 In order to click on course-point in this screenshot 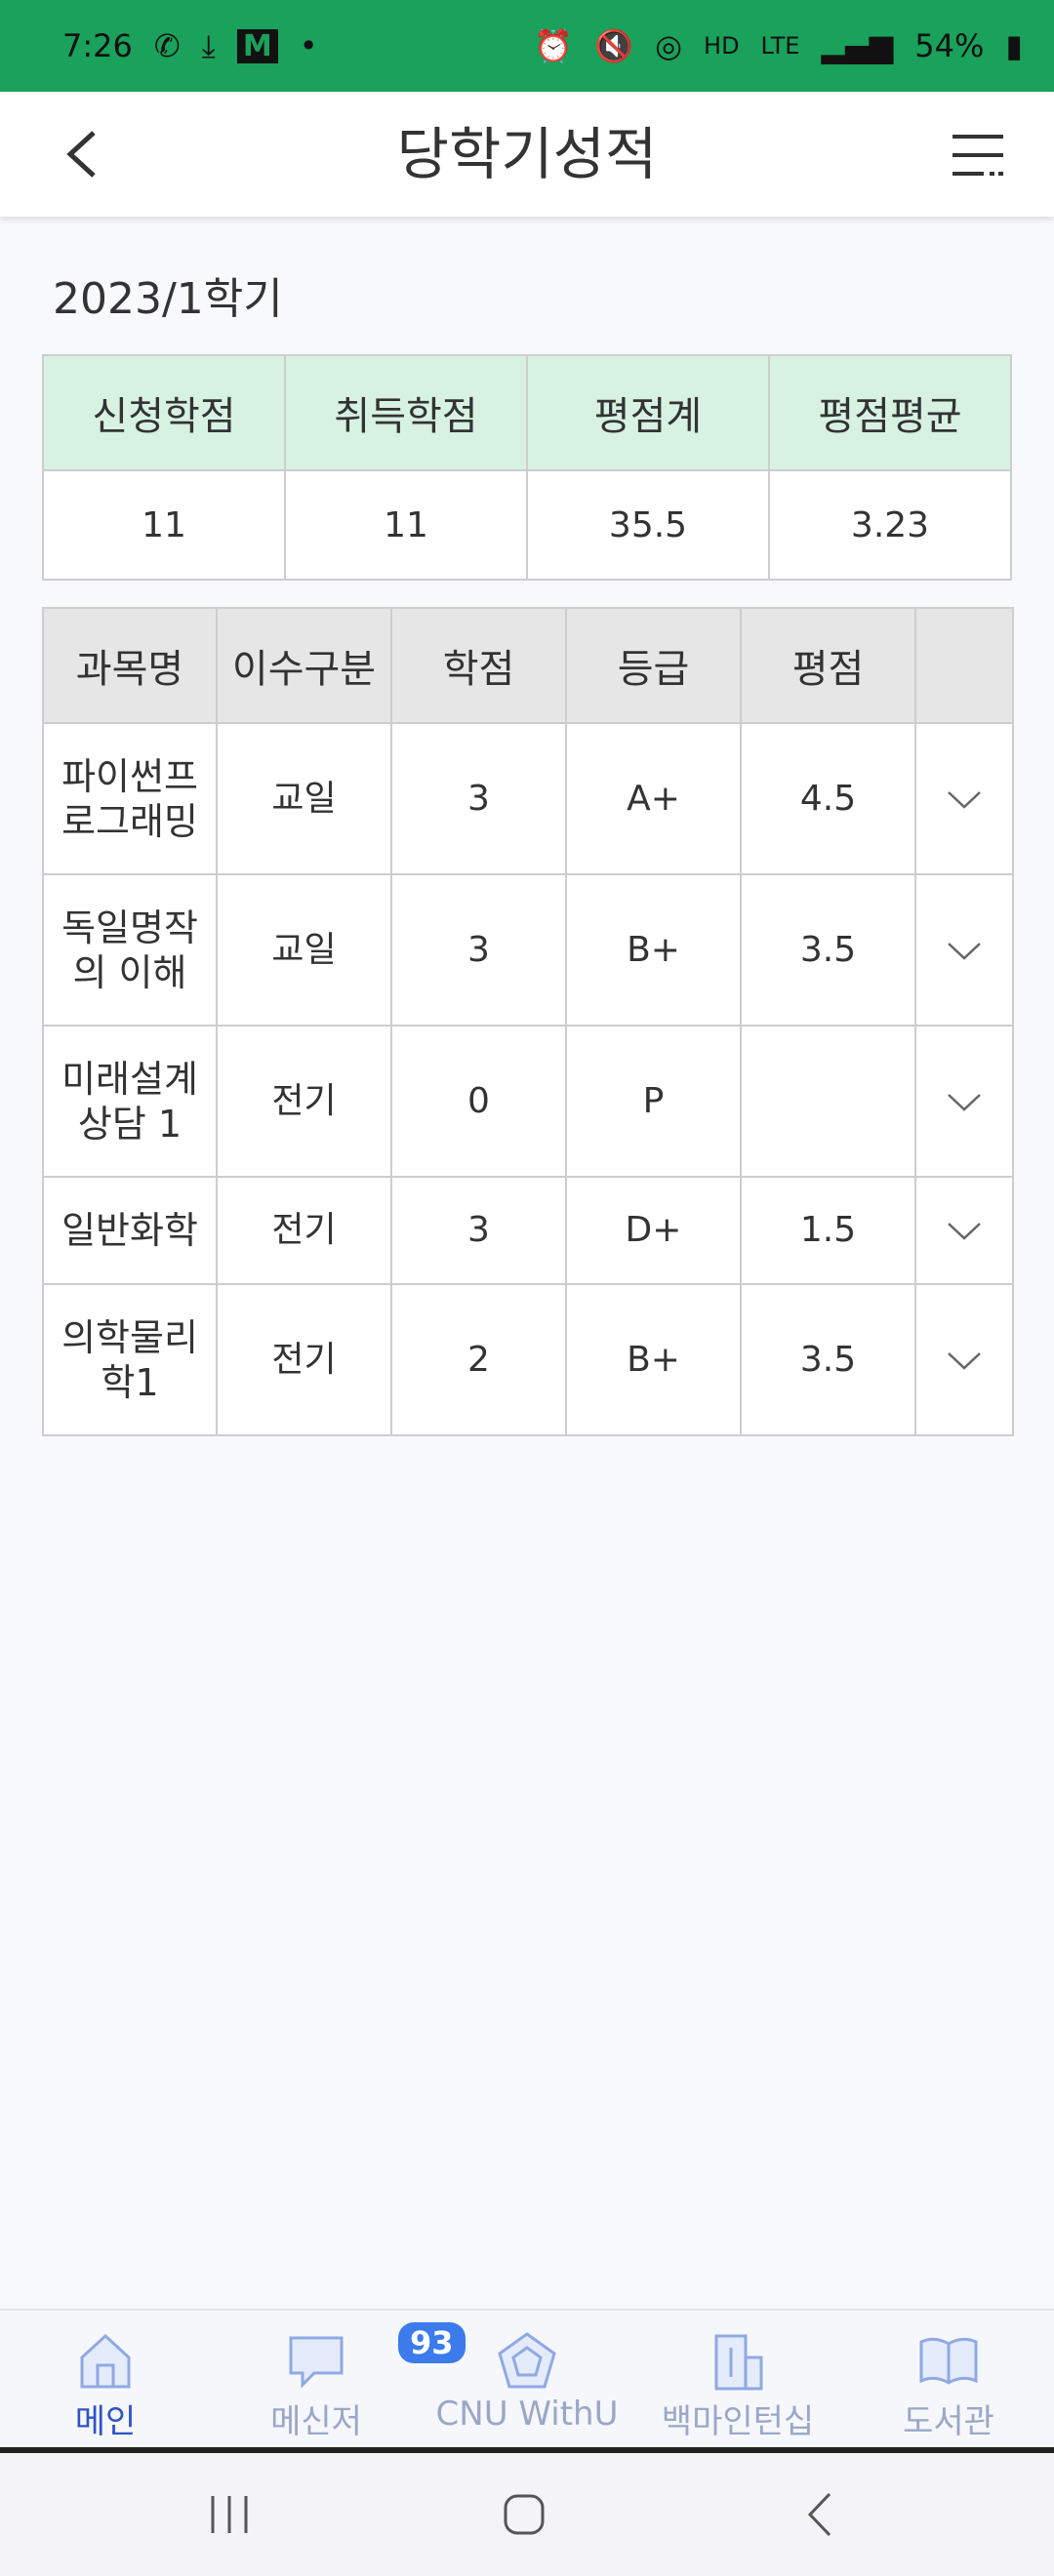, I will do `click(828, 1101)`.